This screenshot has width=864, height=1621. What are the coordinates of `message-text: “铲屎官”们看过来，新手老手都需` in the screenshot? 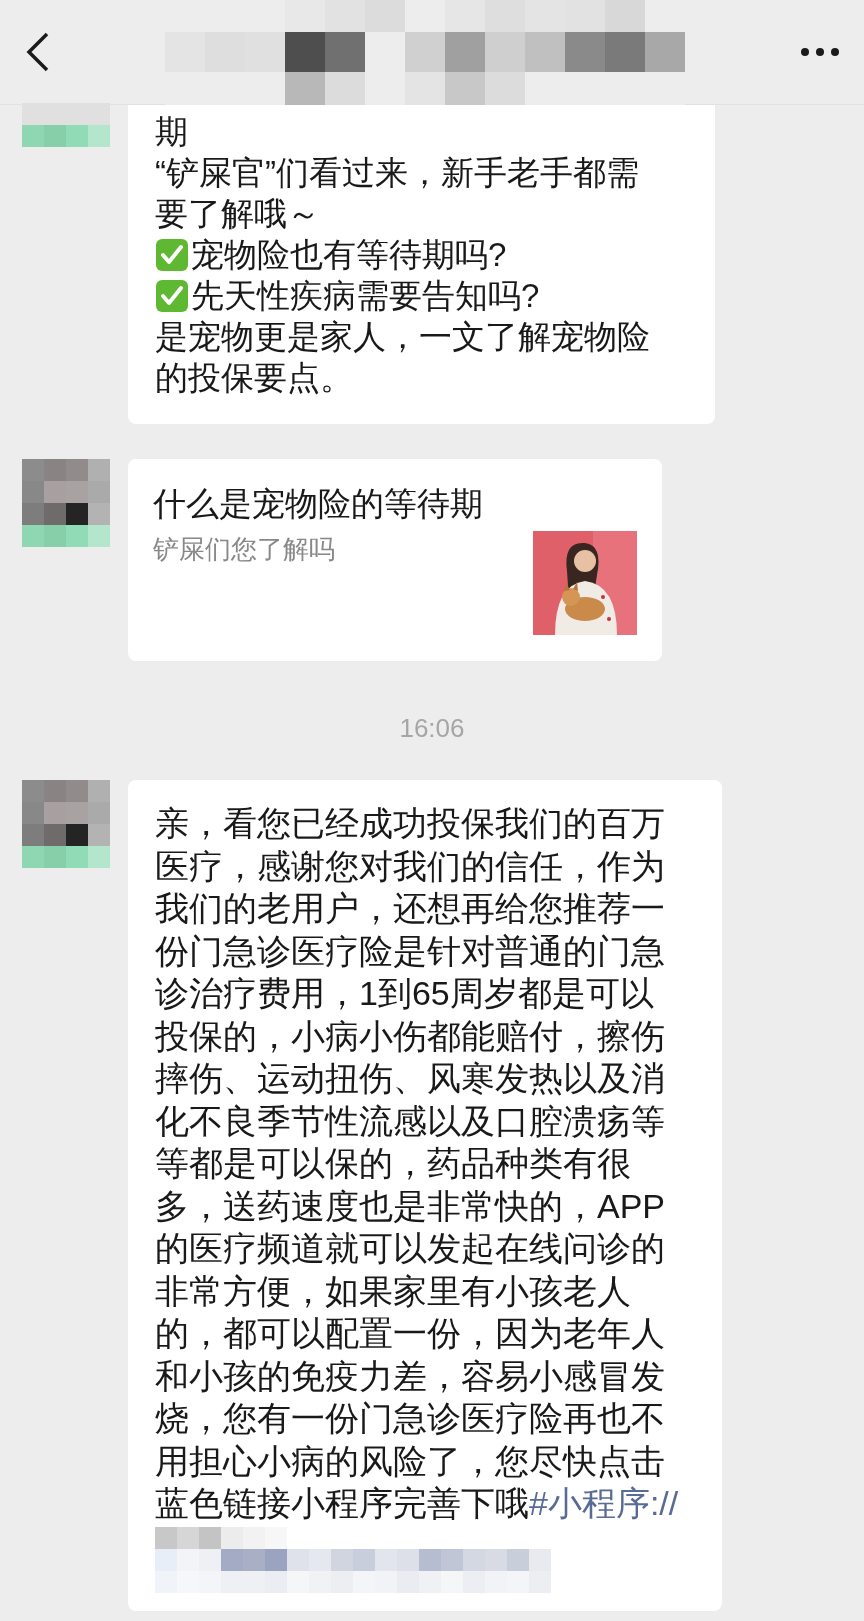 It's located at (397, 173).